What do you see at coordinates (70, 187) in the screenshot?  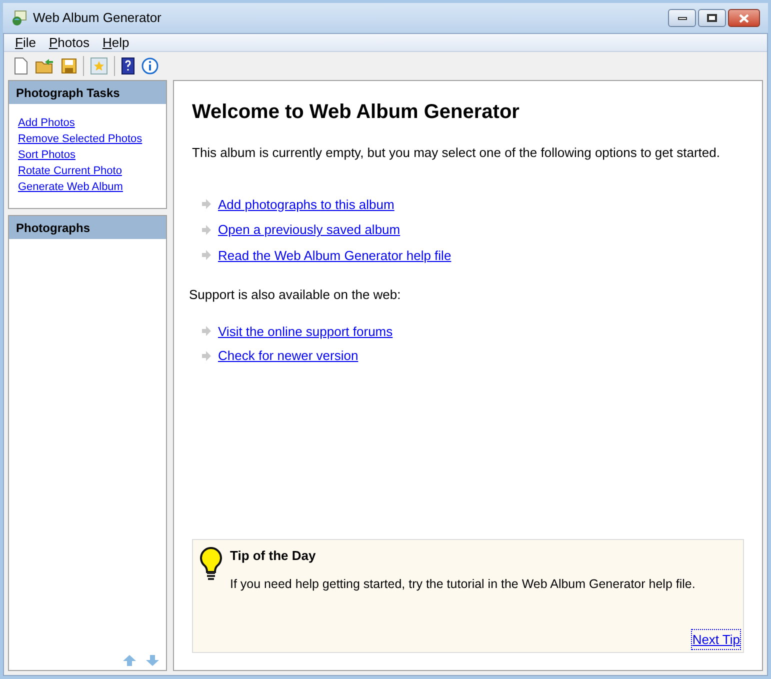 I see `task-link: Generate Web Album` at bounding box center [70, 187].